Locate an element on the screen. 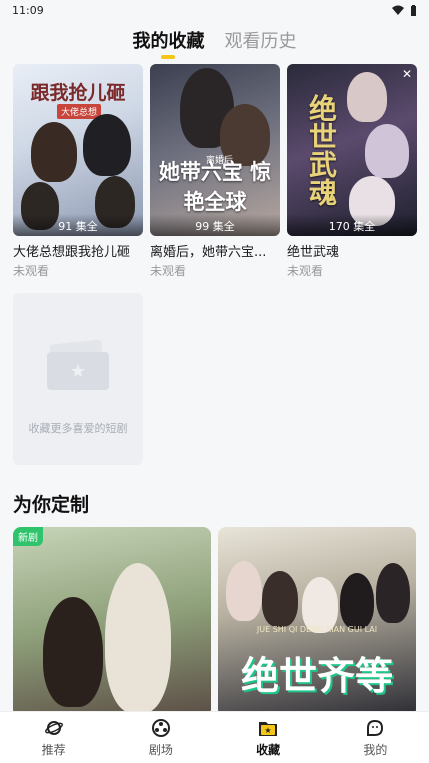 This screenshot has width=429, height=763. poster-subtitle: 大佬总想 is located at coordinates (79, 111).